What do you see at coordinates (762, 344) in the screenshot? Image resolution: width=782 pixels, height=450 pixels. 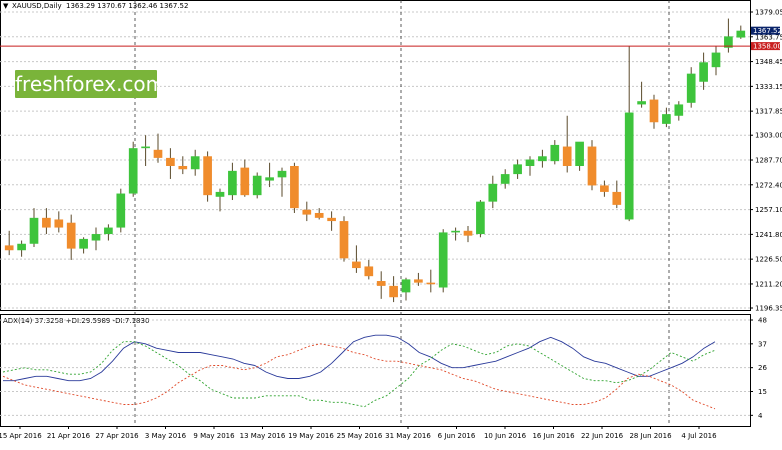 I see `adx-tick-label: 37` at bounding box center [762, 344].